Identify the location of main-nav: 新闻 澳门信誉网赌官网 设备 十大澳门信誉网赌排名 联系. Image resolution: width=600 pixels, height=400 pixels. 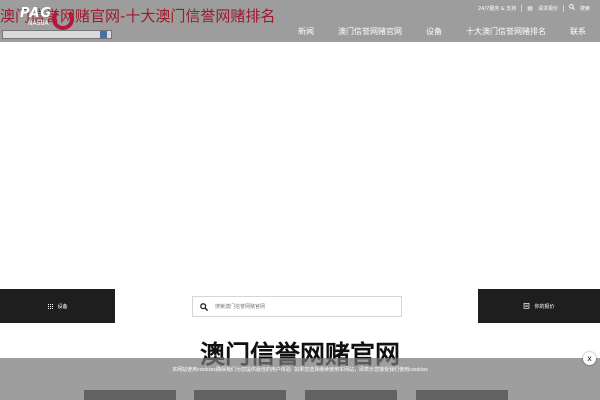
(436, 31).